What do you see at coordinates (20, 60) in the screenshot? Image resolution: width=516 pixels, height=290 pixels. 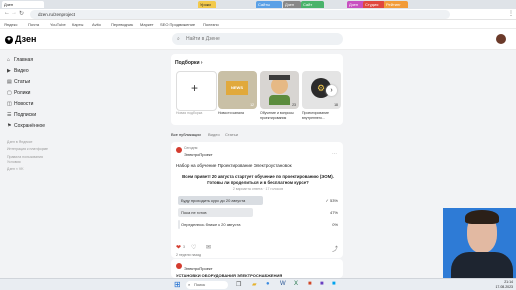 I see `sidebar-item-home: ⌂ Главная` at bounding box center [20, 60].